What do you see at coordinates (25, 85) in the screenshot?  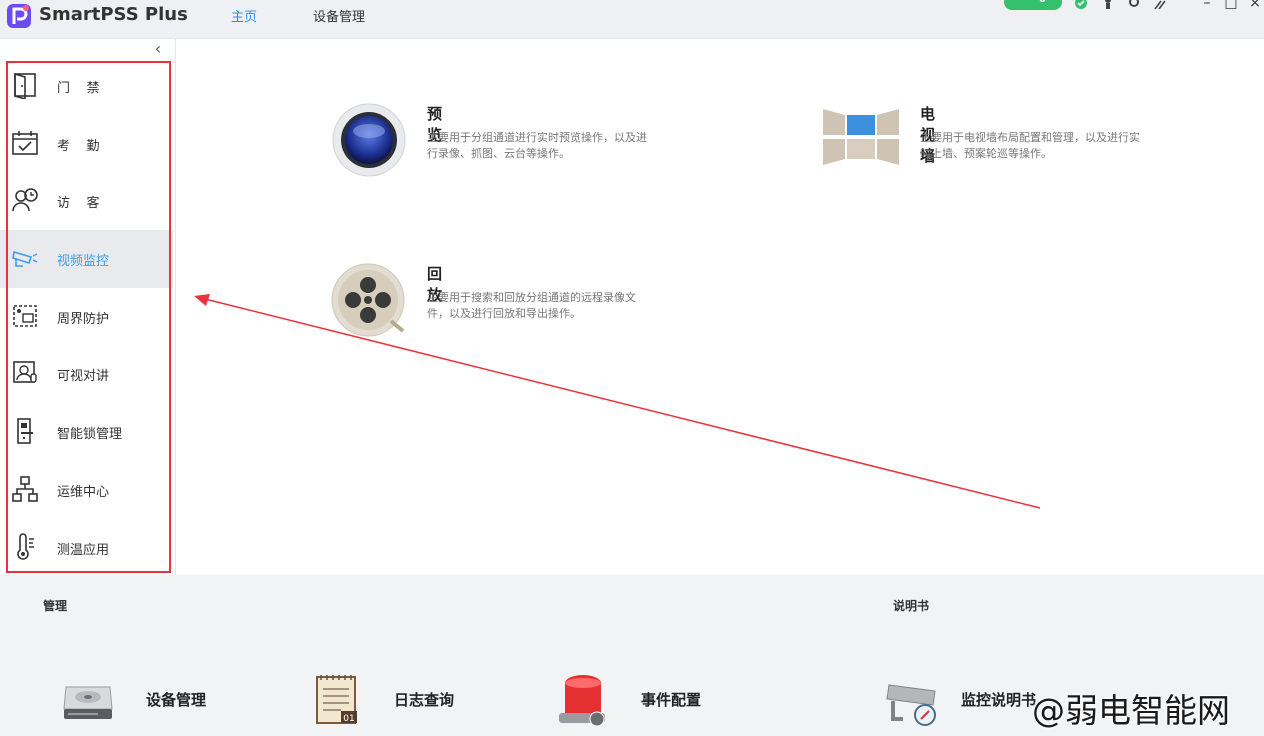 I see `door-icon` at bounding box center [25, 85].